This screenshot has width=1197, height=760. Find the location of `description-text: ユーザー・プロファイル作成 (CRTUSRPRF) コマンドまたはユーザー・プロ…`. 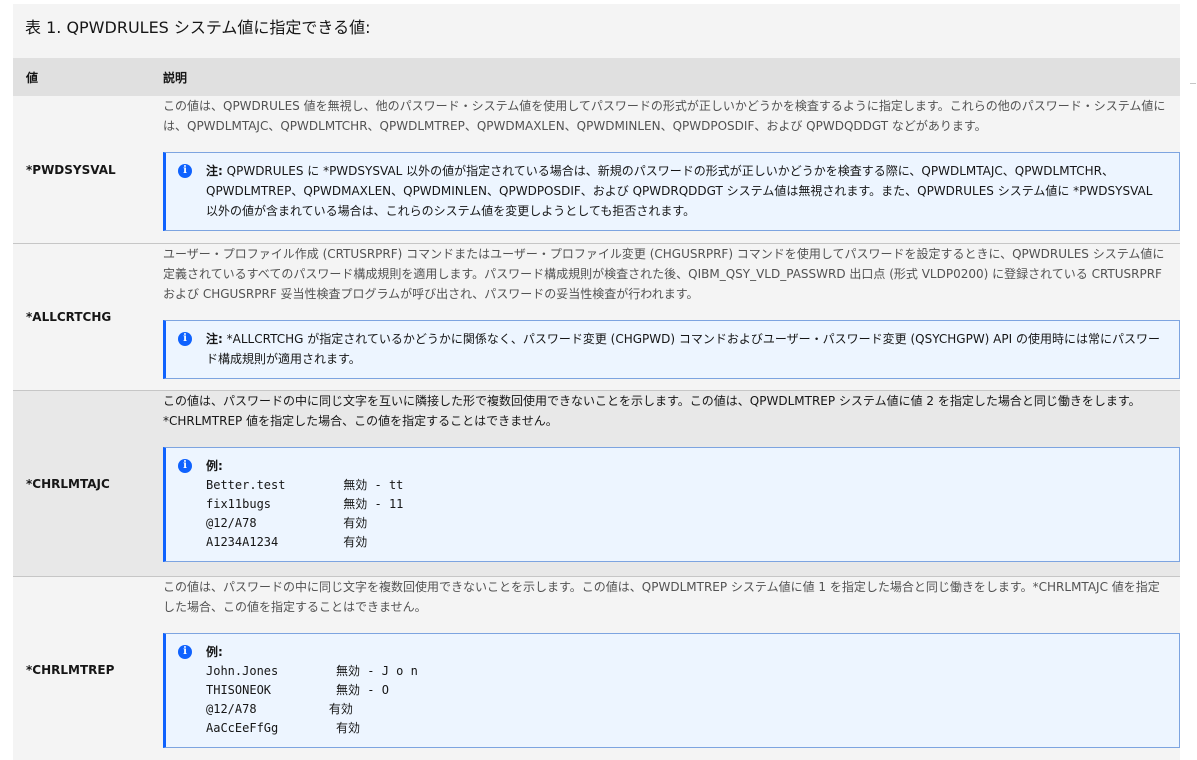

description-text: ユーザー・プロファイル作成 (CRTUSRPRF) コマンドまたはユーザー・プロ… is located at coordinates (664, 274).